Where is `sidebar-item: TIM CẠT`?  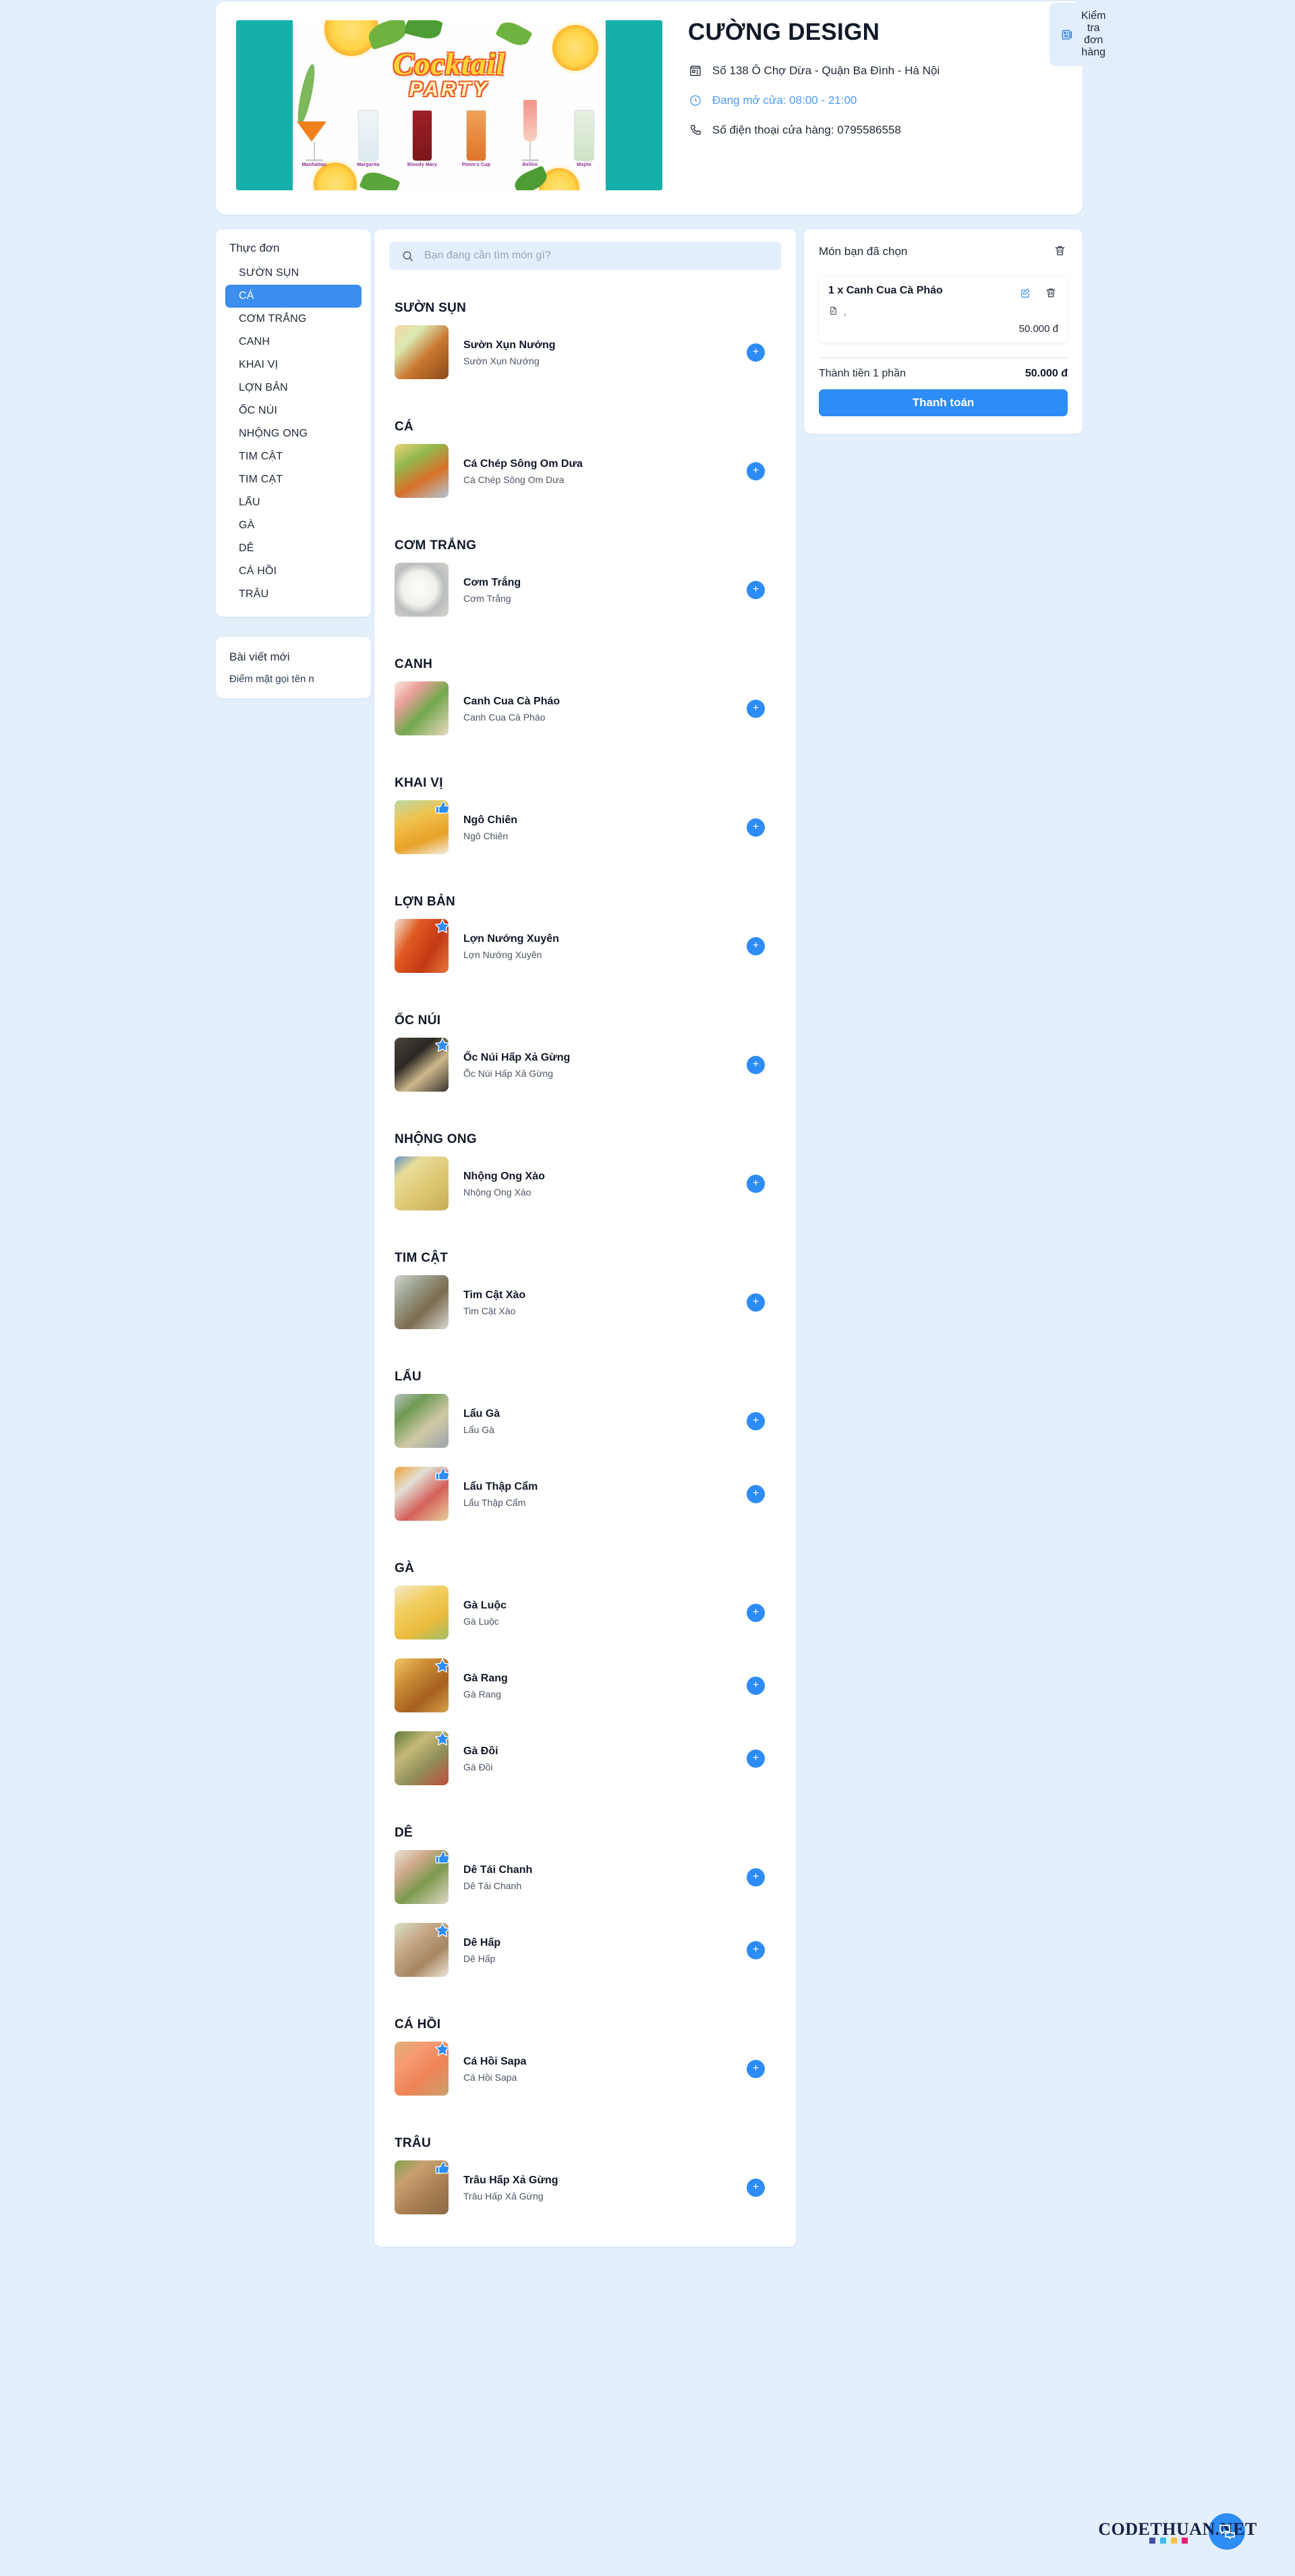
sidebar-item: TIM CẠT is located at coordinates (293, 479).